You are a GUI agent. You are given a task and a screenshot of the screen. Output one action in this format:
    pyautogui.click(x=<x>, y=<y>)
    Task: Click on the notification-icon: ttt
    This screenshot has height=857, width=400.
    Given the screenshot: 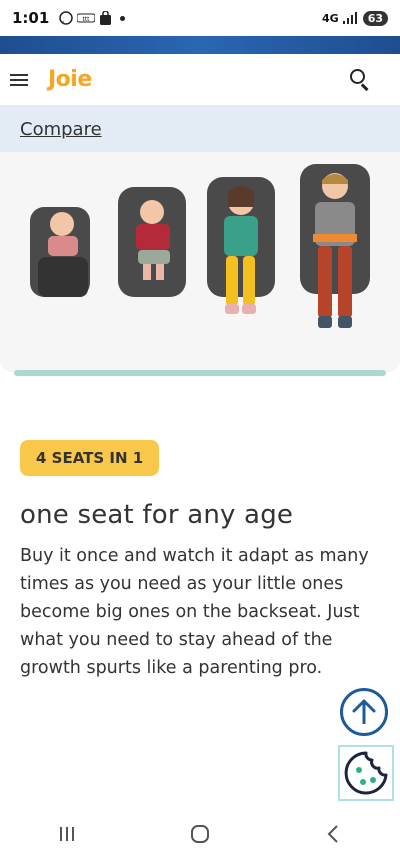 What is the action you would take?
    pyautogui.click(x=86, y=18)
    